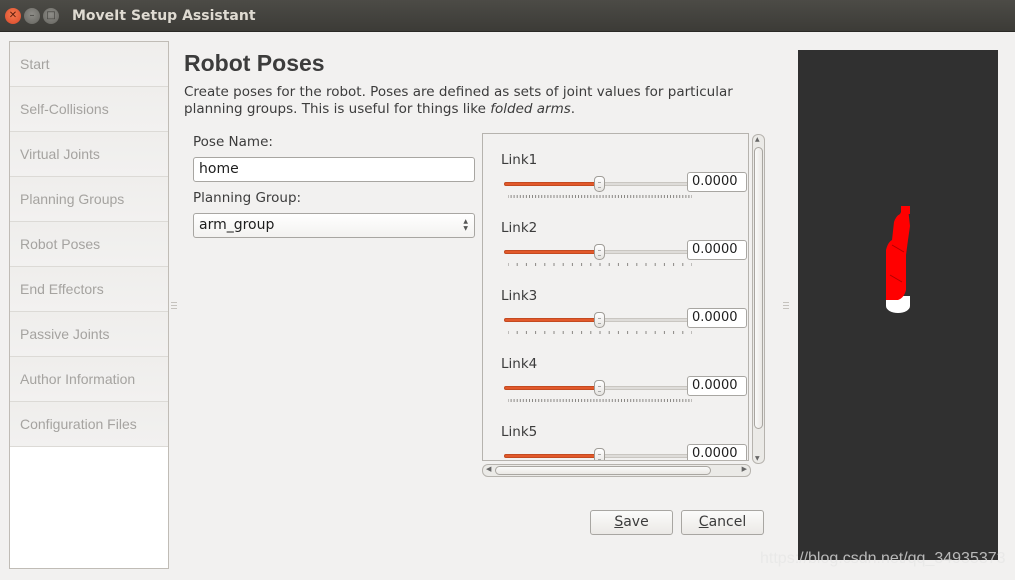 The height and width of the screenshot is (580, 1015). Describe the element at coordinates (519, 364) in the screenshot. I see `joint-name-label: Link4` at that location.